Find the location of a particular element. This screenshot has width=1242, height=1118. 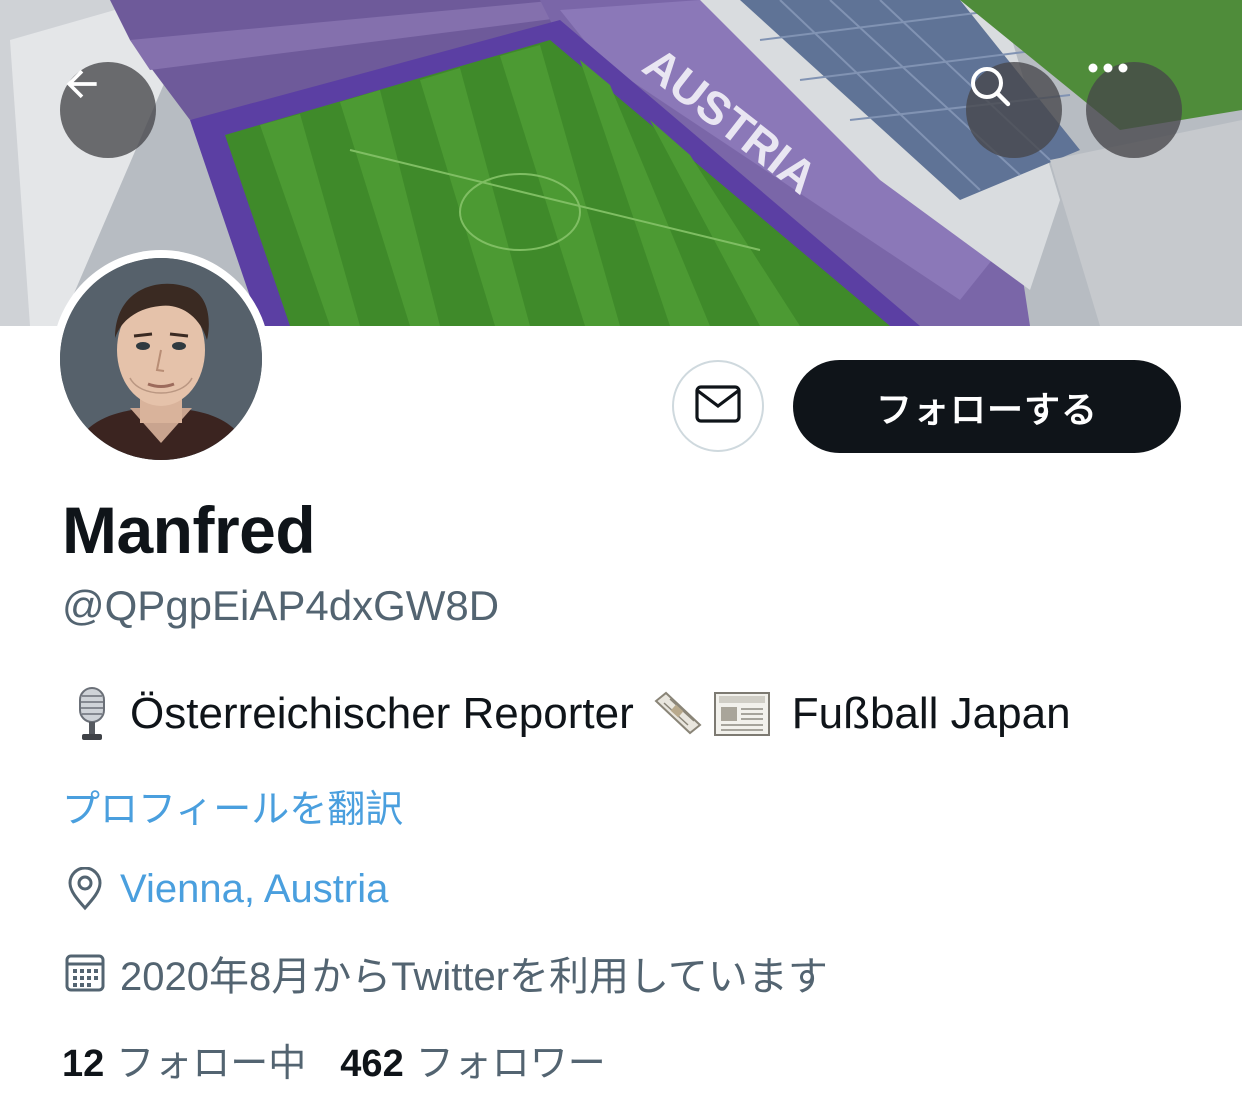

newspaper-icon is located at coordinates (742, 714).